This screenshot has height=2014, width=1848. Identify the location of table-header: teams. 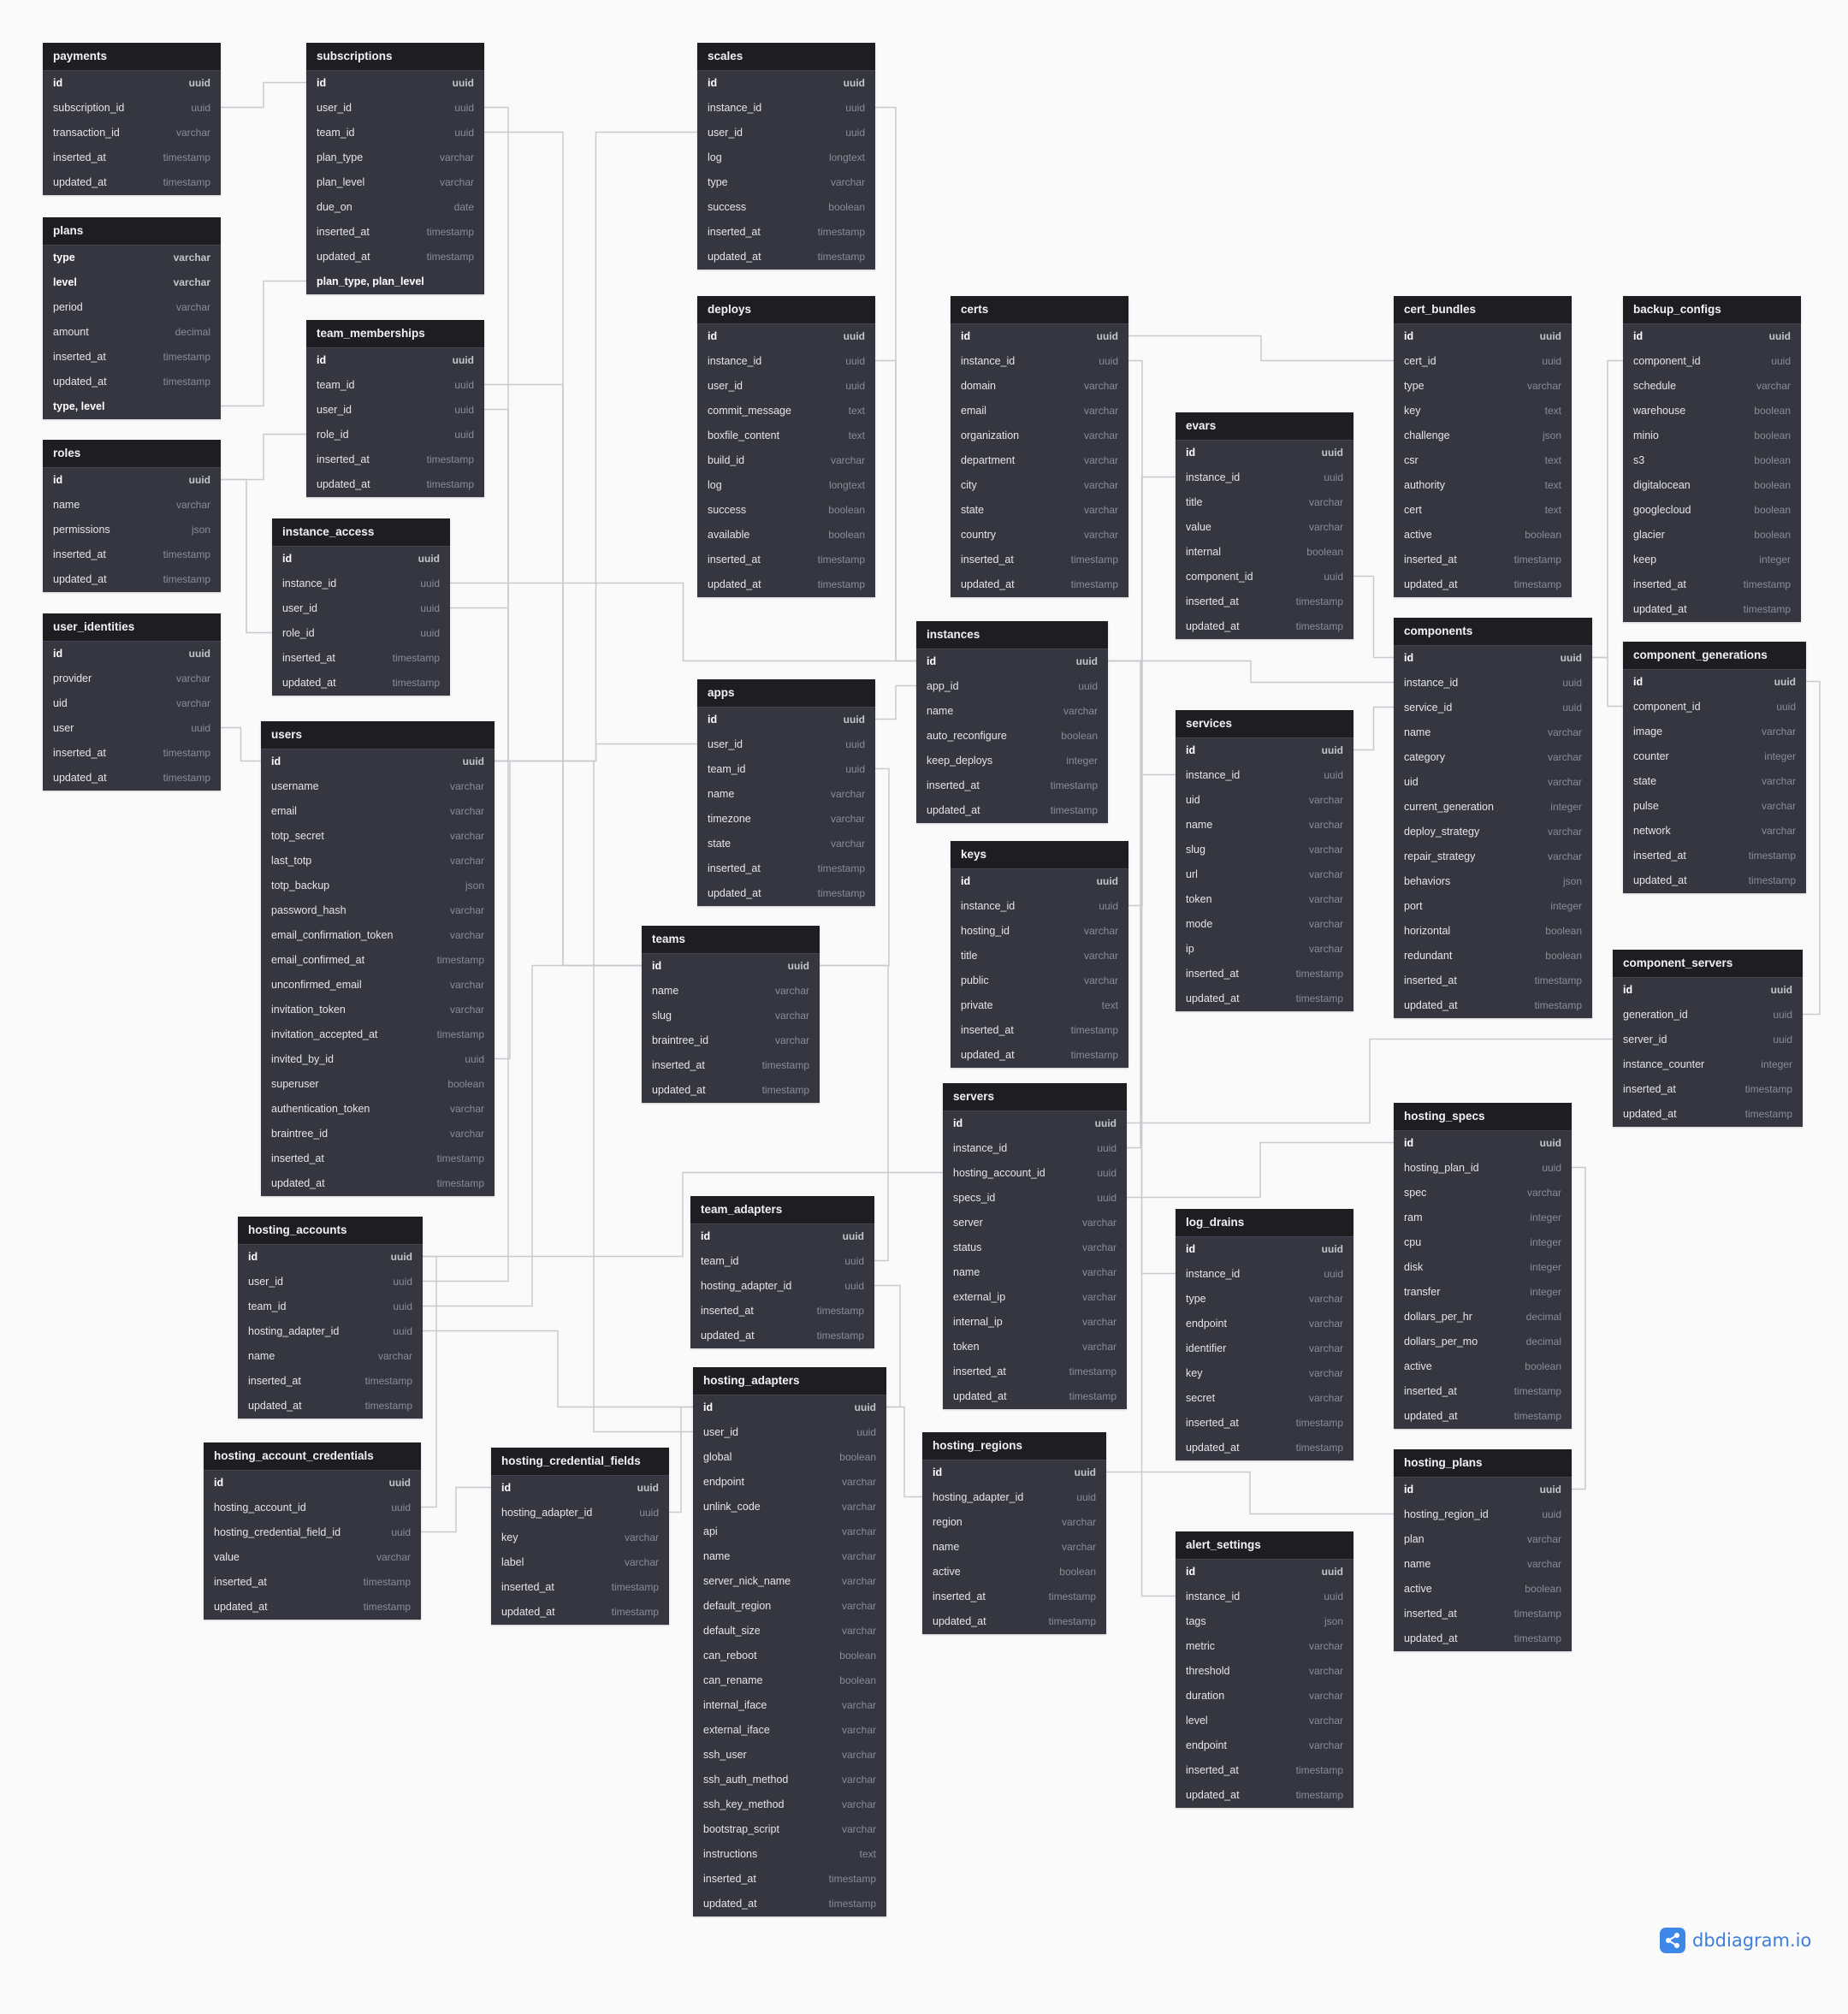
(731, 940).